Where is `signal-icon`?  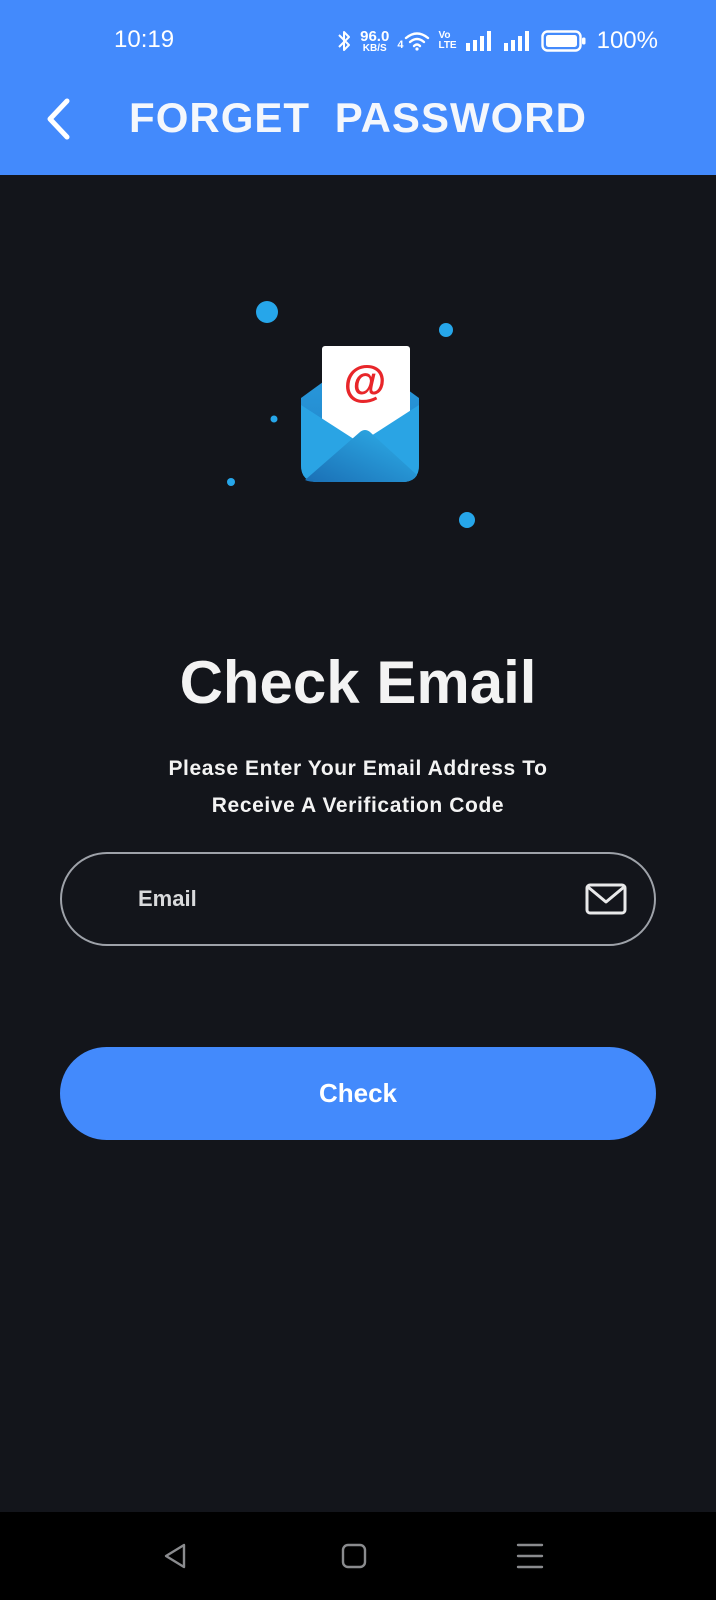
signal-icon is located at coordinates (478, 41).